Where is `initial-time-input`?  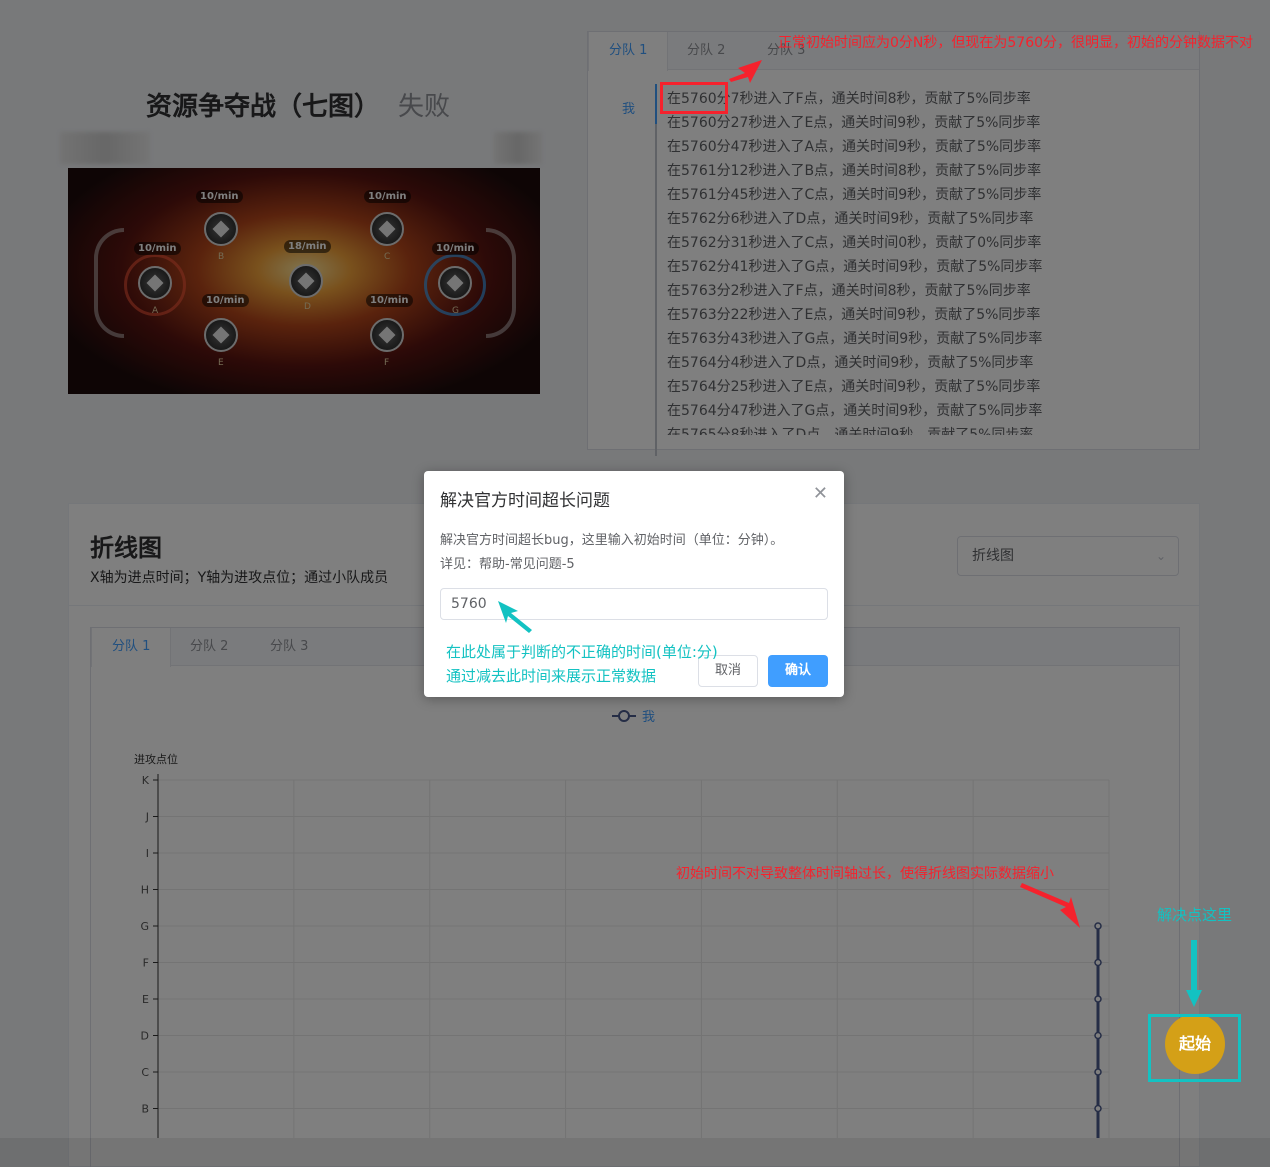 initial-time-input is located at coordinates (634, 604).